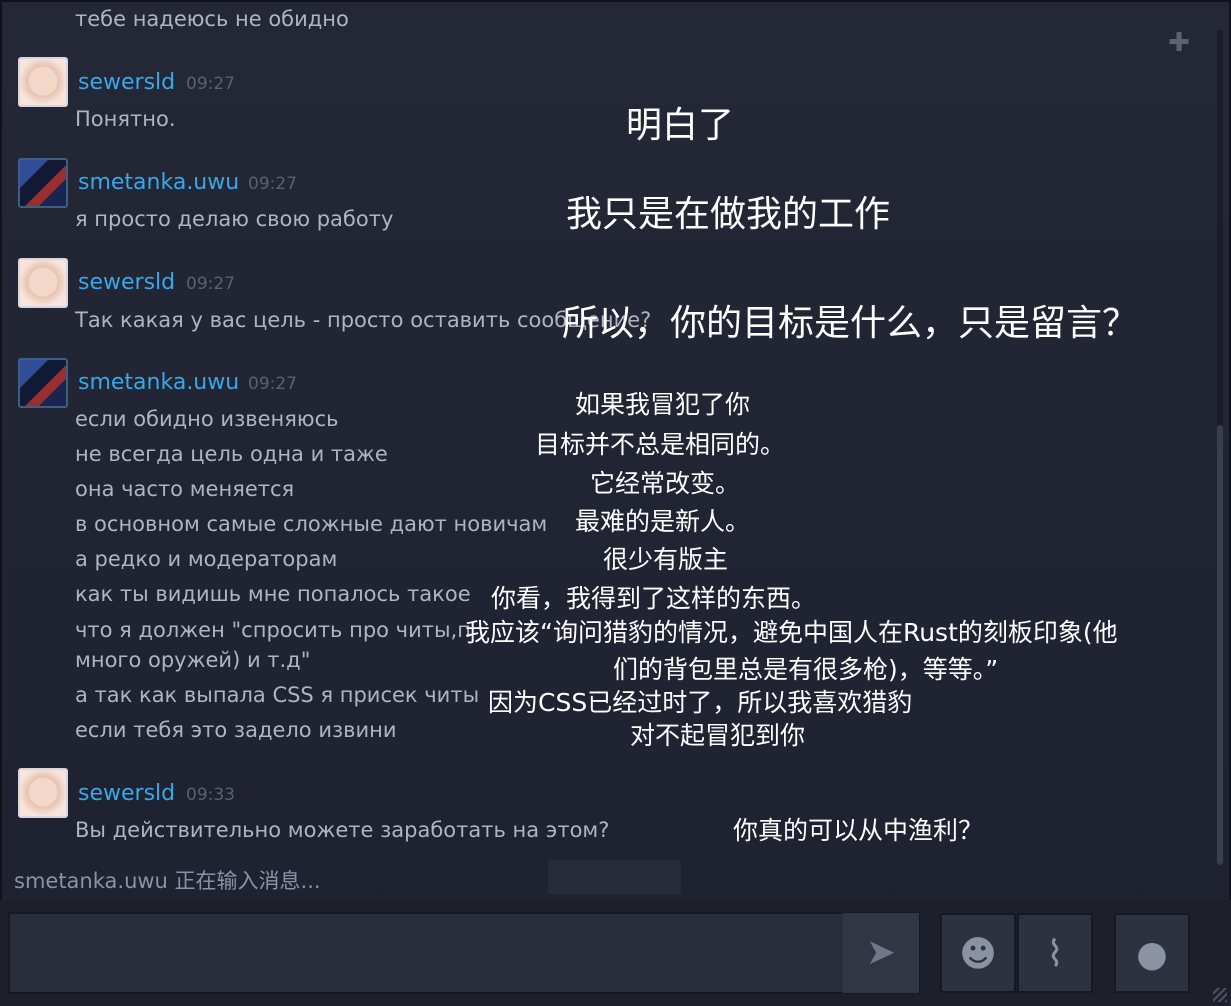 This screenshot has height=1006, width=1231. I want to click on translation-overlay: 你看，我得到了这样的东西。, so click(654, 598).